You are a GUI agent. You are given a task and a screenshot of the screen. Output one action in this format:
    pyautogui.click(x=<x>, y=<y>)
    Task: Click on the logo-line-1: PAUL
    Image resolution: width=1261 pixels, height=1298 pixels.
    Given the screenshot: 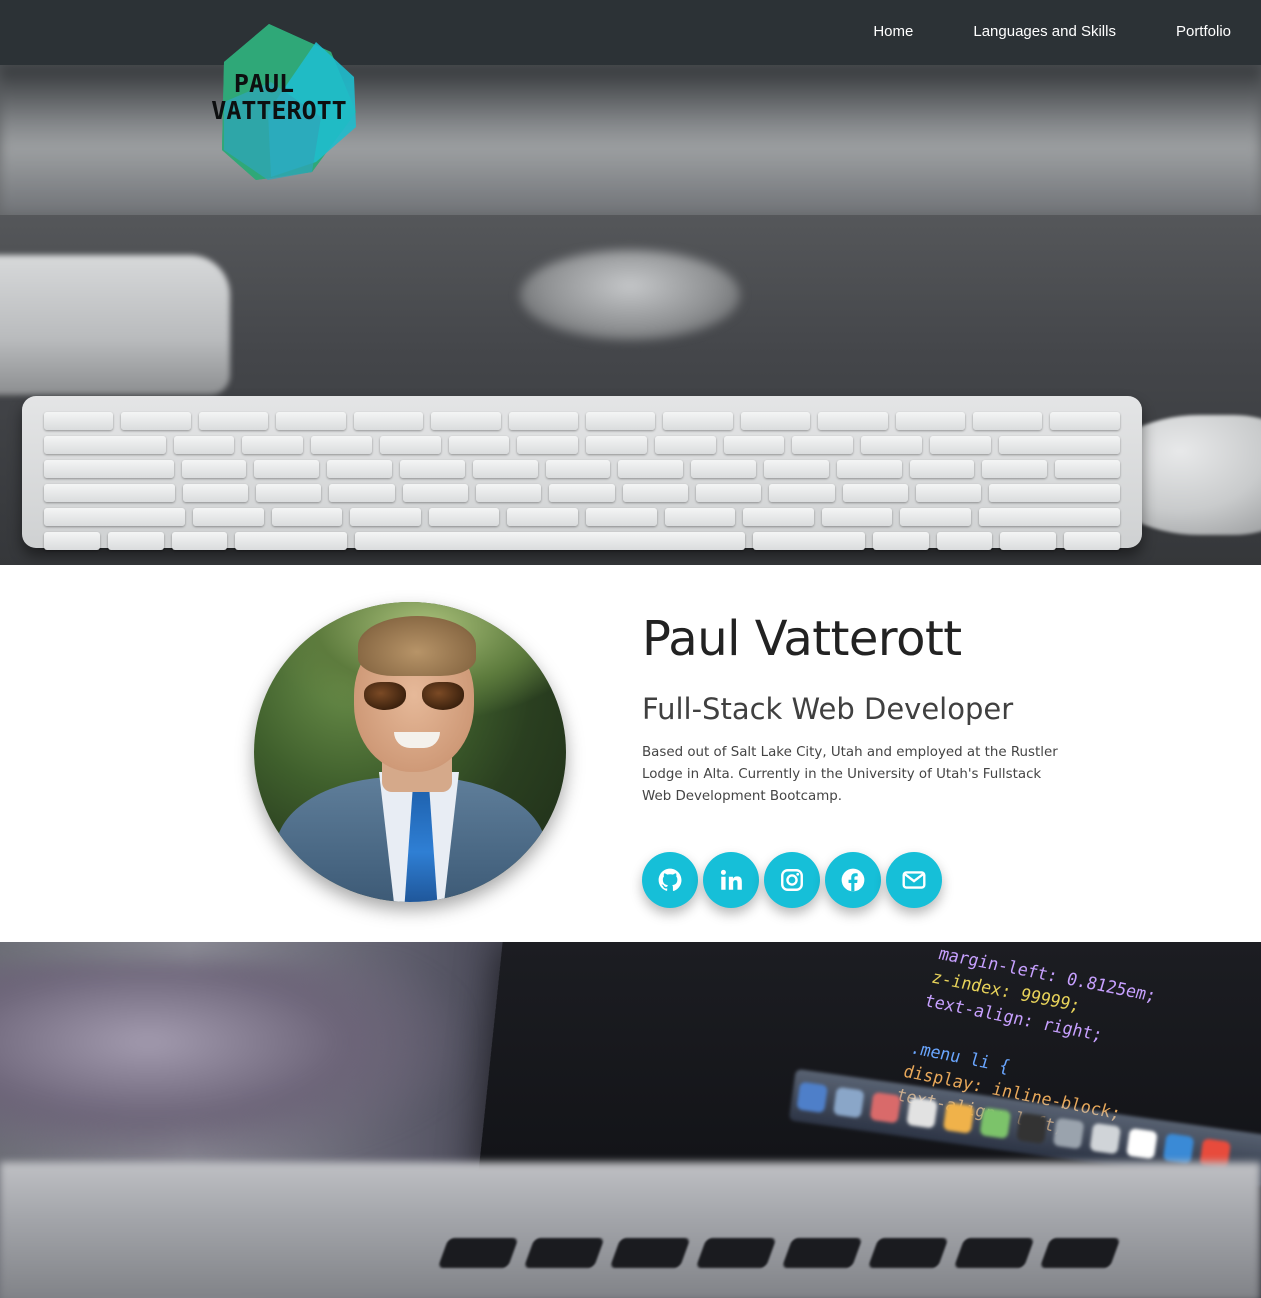 What is the action you would take?
    pyautogui.click(x=264, y=83)
    